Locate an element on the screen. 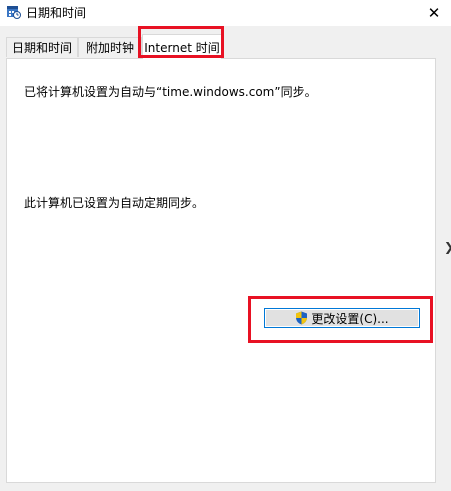 This screenshot has width=451, height=491. tab-additional-clocks: 附加时钟 is located at coordinates (110, 47).